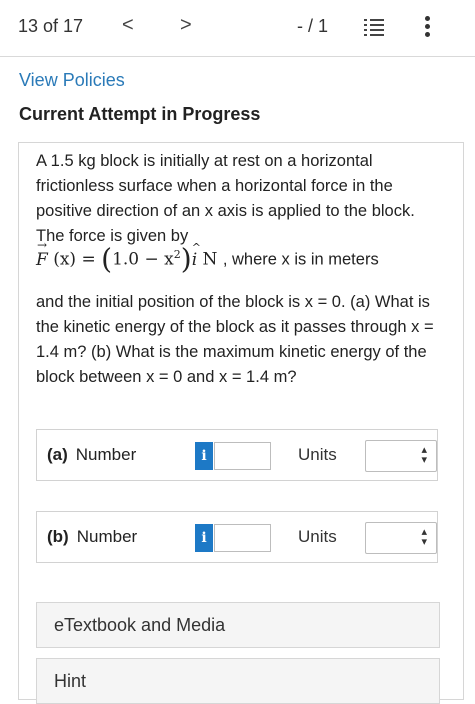 The image size is (475, 704). I want to click on hint-panel: Hint, so click(238, 681).